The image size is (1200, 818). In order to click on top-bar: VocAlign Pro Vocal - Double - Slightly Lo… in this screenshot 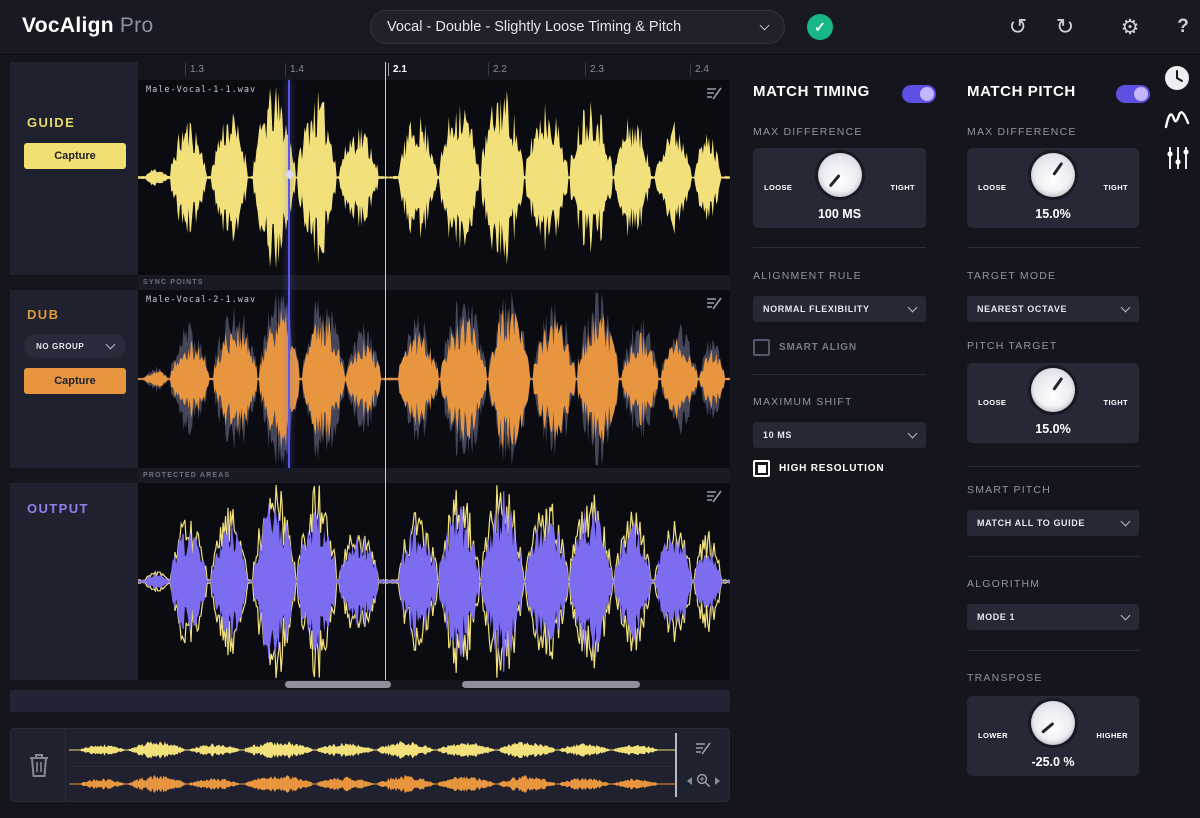, I will do `click(600, 27)`.